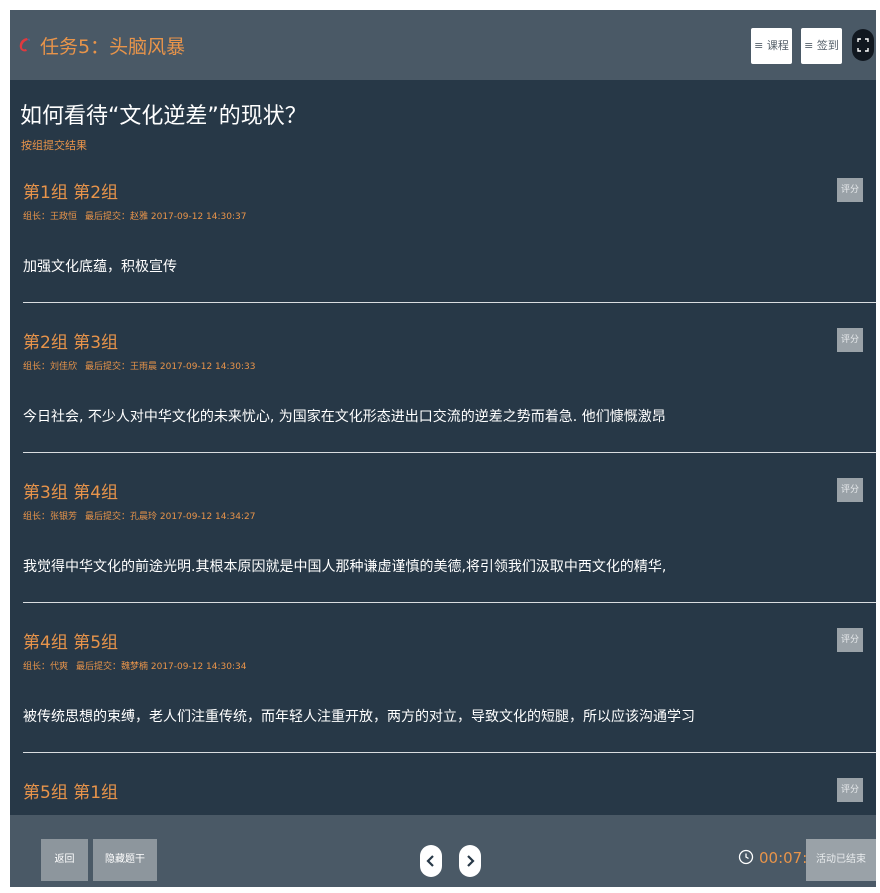  What do you see at coordinates (841, 860) in the screenshot?
I see `activity-ended-button: 活动已结束` at bounding box center [841, 860].